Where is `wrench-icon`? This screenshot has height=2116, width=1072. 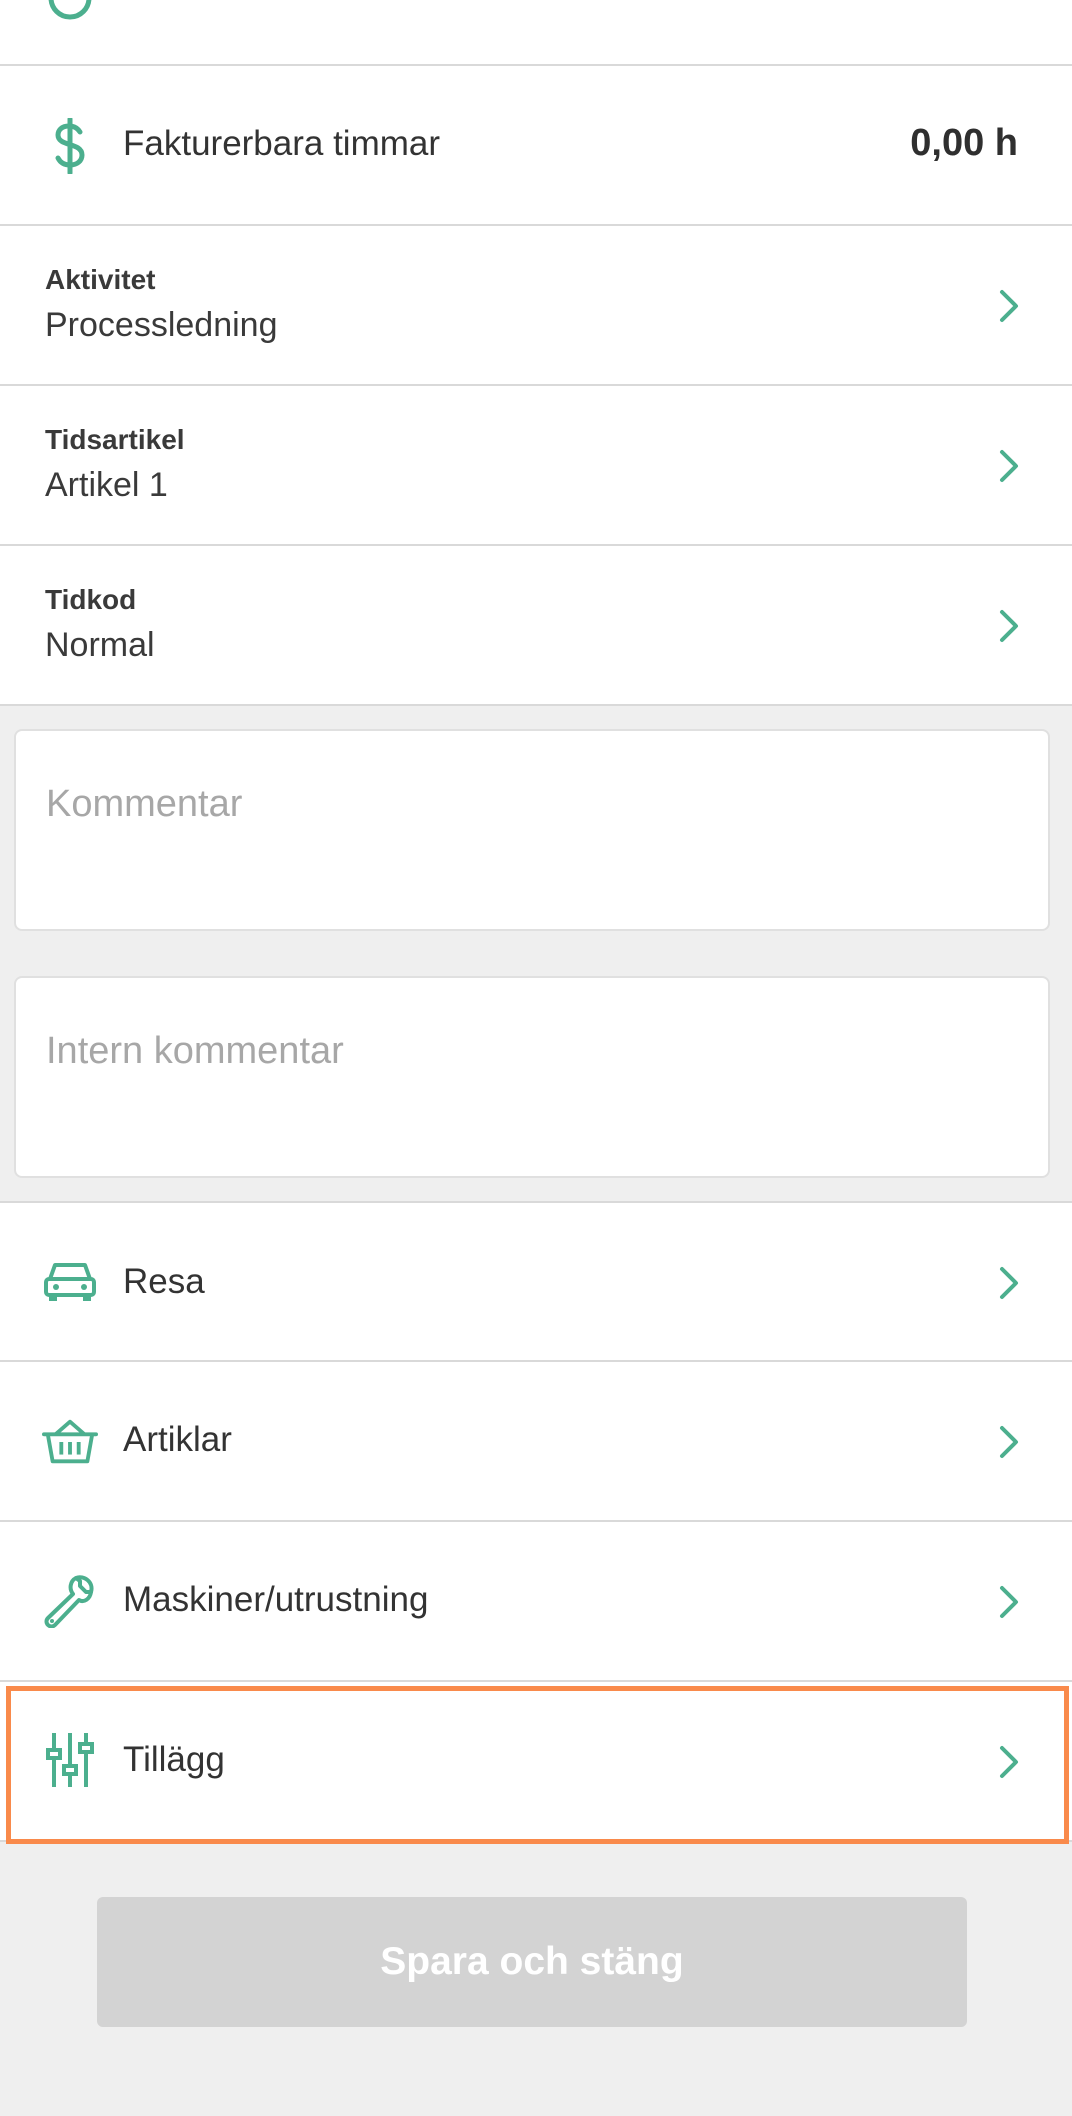 wrench-icon is located at coordinates (70, 1600).